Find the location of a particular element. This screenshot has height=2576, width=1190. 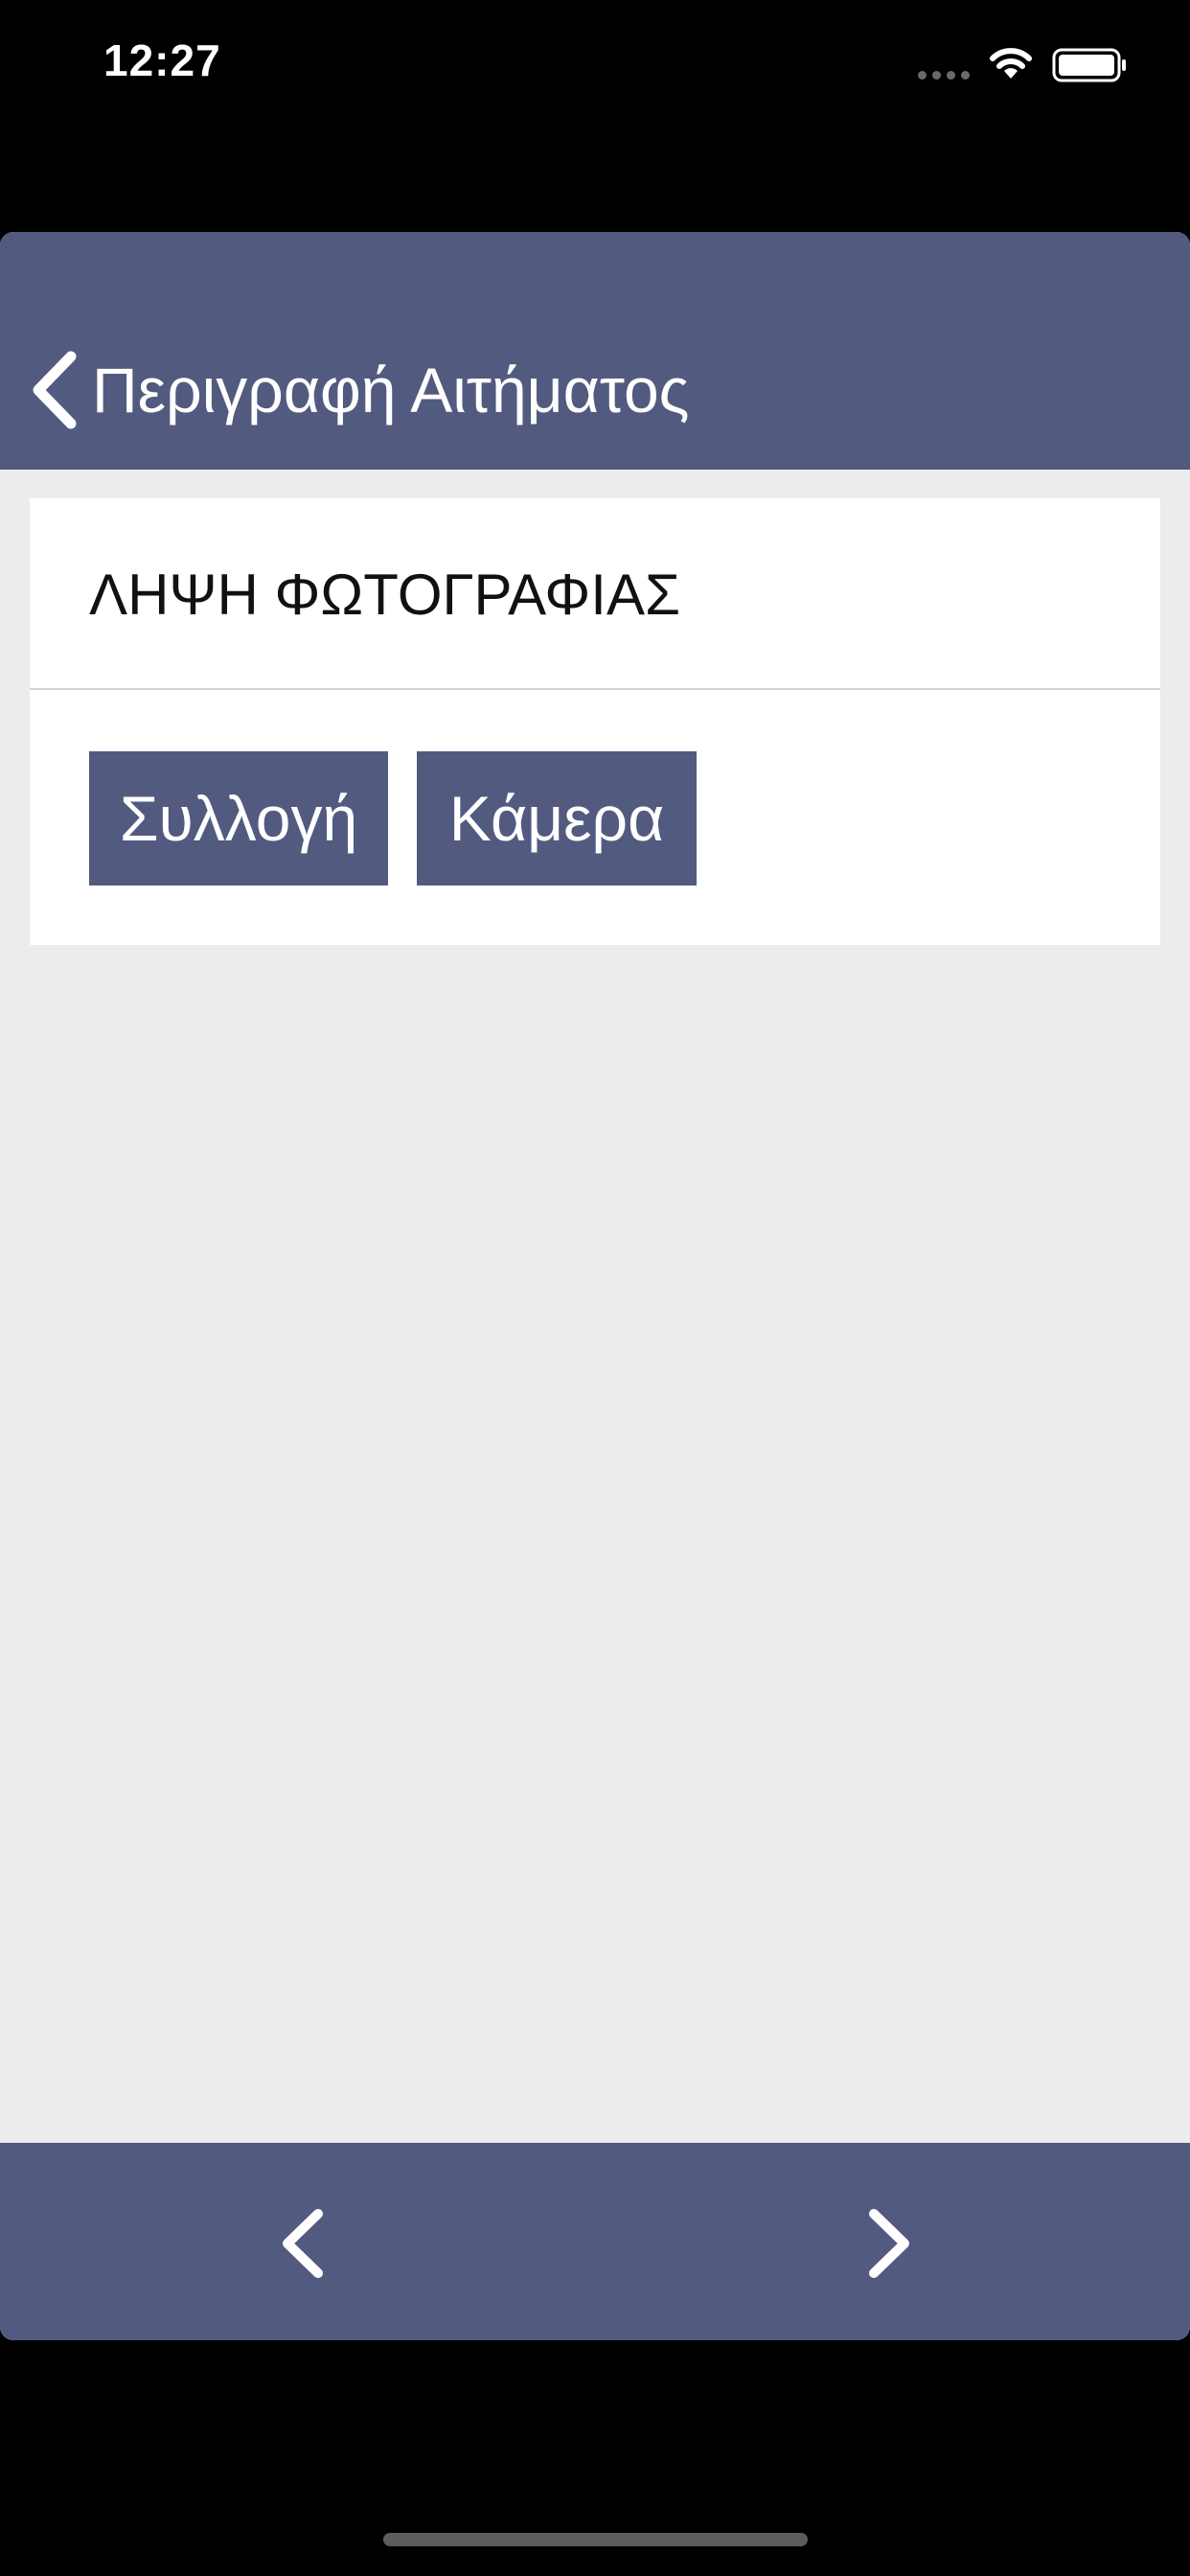

home-indicator is located at coordinates (595, 2539).